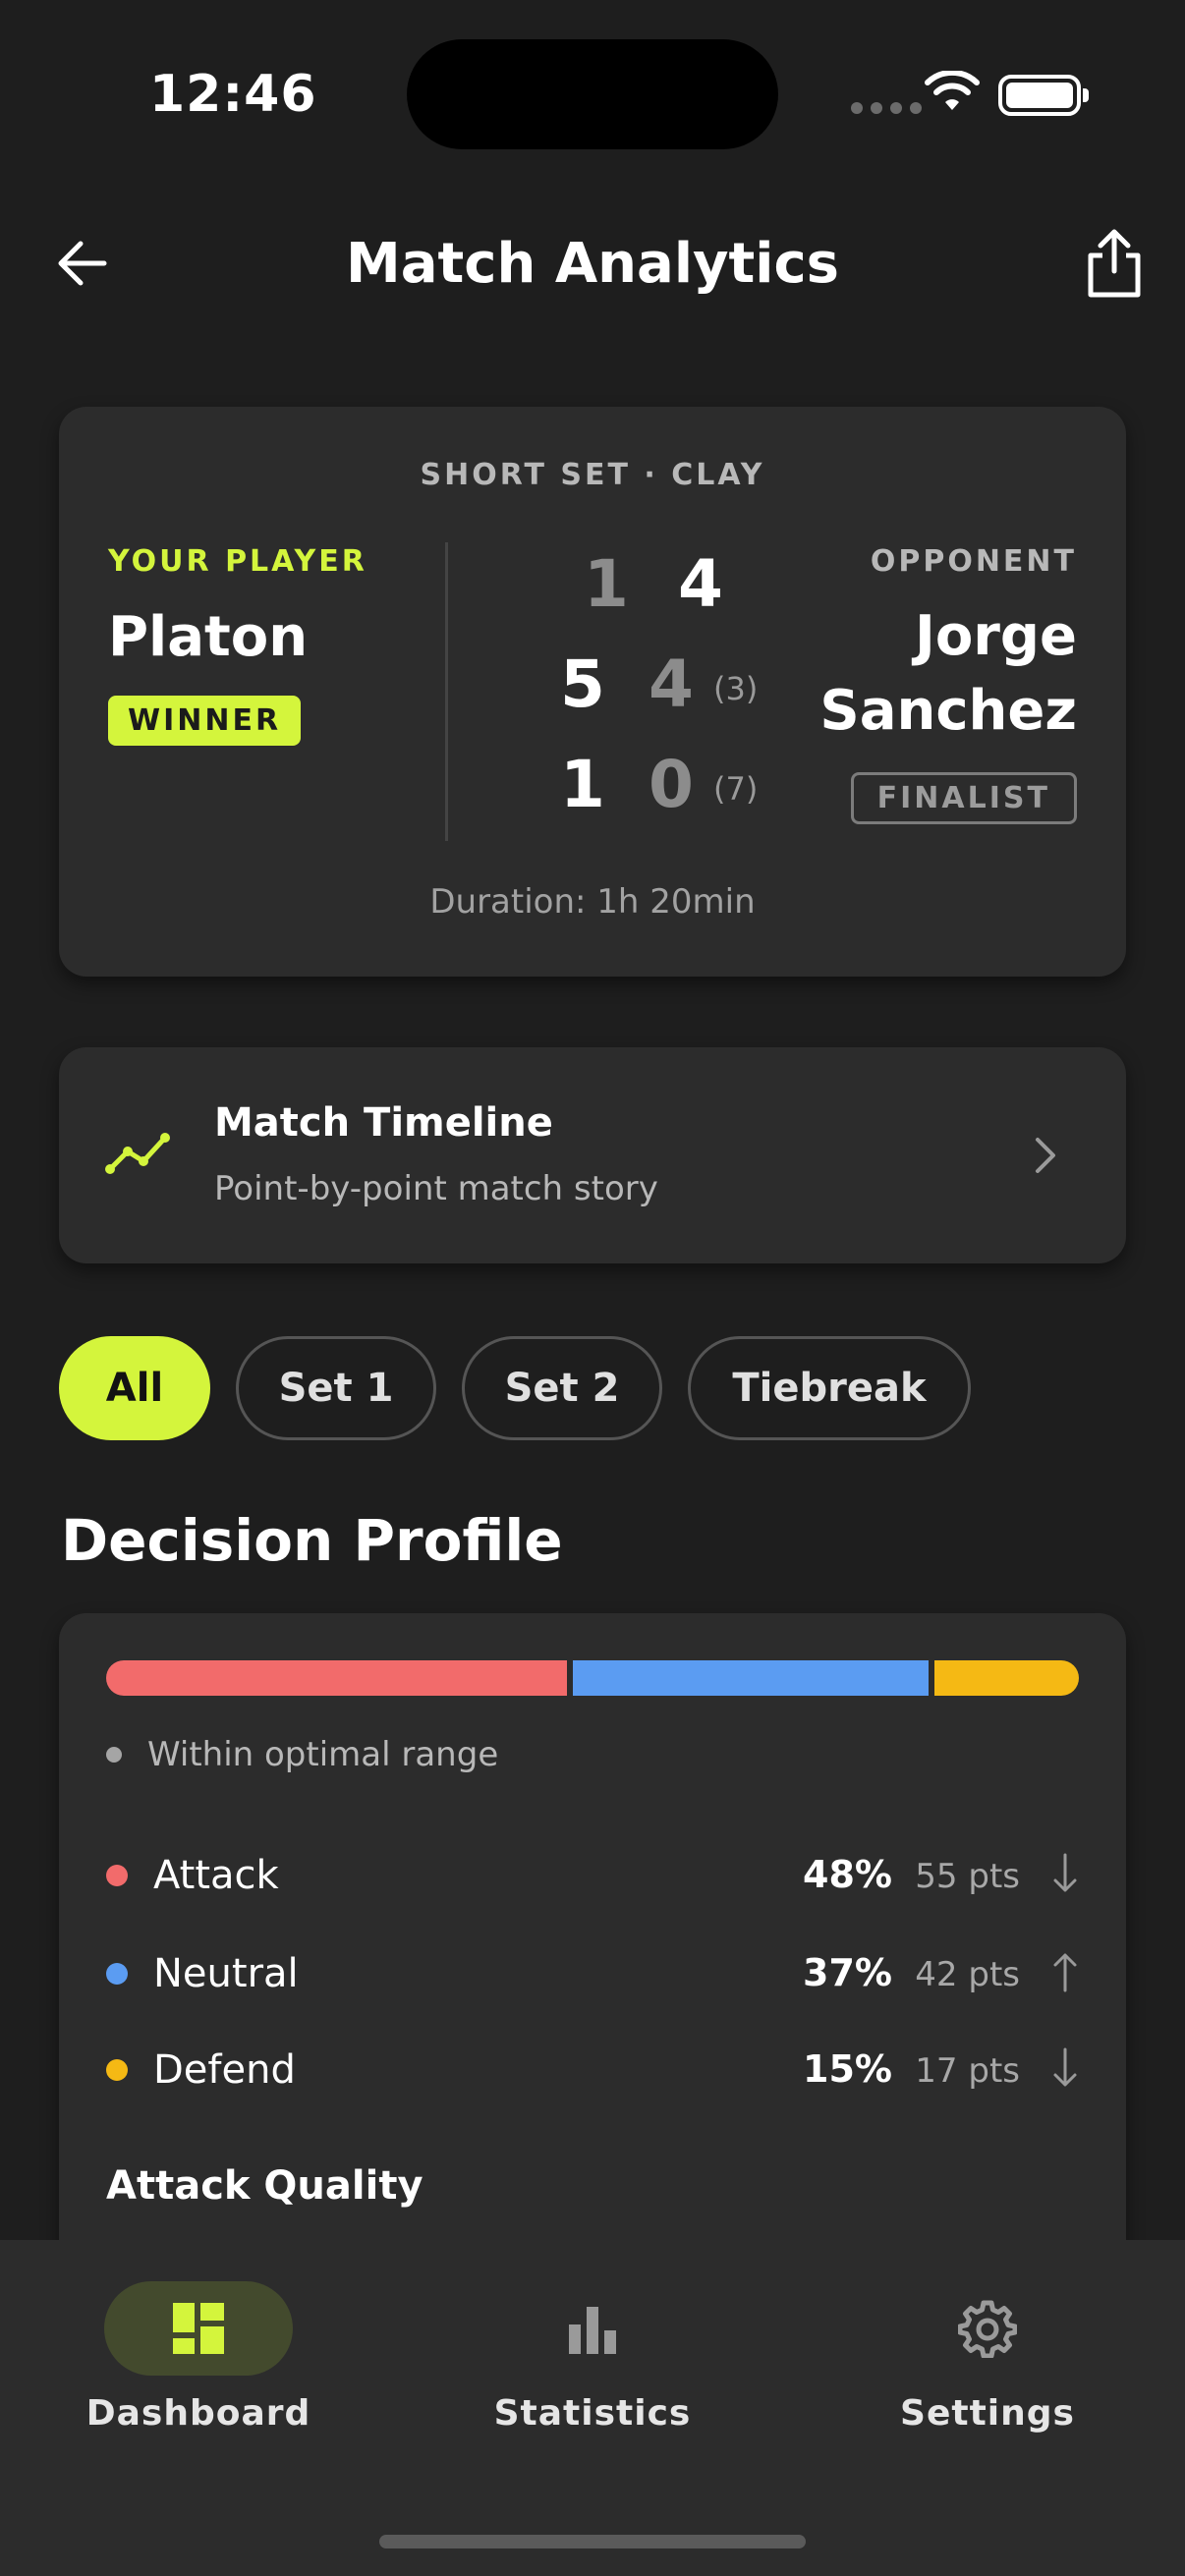 This screenshot has width=1185, height=2576. I want to click on opponent-set-score: 0, so click(672, 784).